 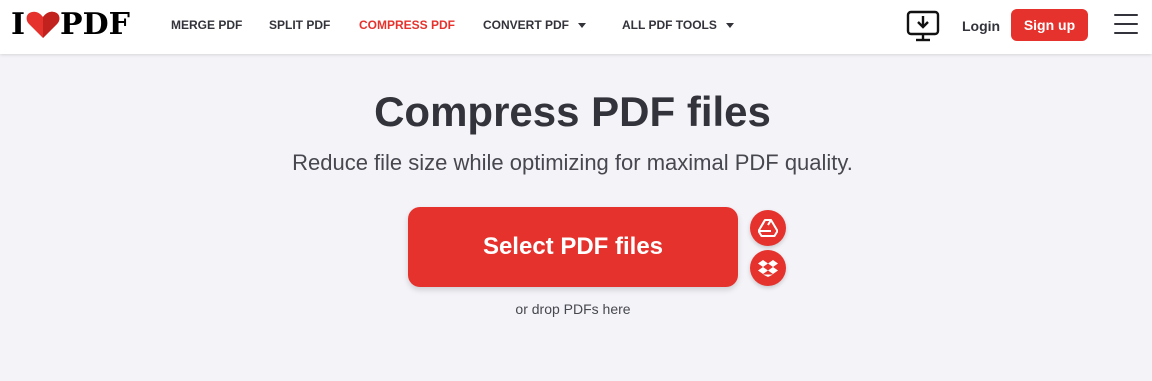 What do you see at coordinates (573, 309) in the screenshot?
I see `drop-files-hint: or drop PDFs here` at bounding box center [573, 309].